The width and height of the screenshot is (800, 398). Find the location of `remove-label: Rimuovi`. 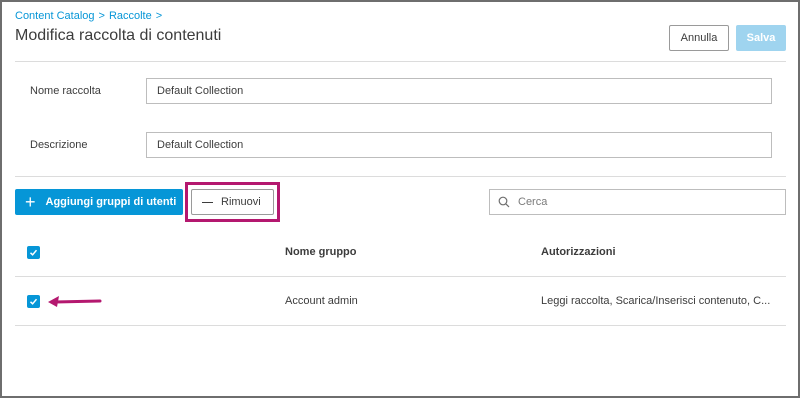

remove-label: Rimuovi is located at coordinates (241, 202).